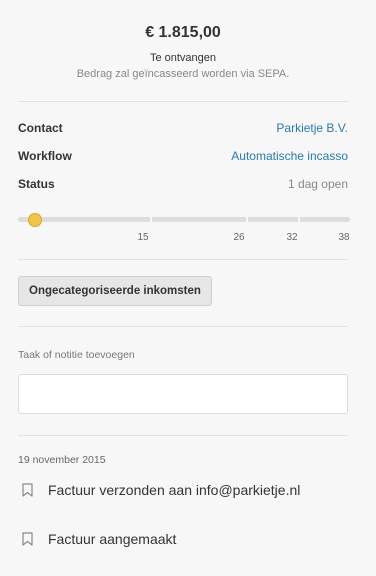  What do you see at coordinates (62, 460) in the screenshot?
I see `history-date: 19 november 2015` at bounding box center [62, 460].